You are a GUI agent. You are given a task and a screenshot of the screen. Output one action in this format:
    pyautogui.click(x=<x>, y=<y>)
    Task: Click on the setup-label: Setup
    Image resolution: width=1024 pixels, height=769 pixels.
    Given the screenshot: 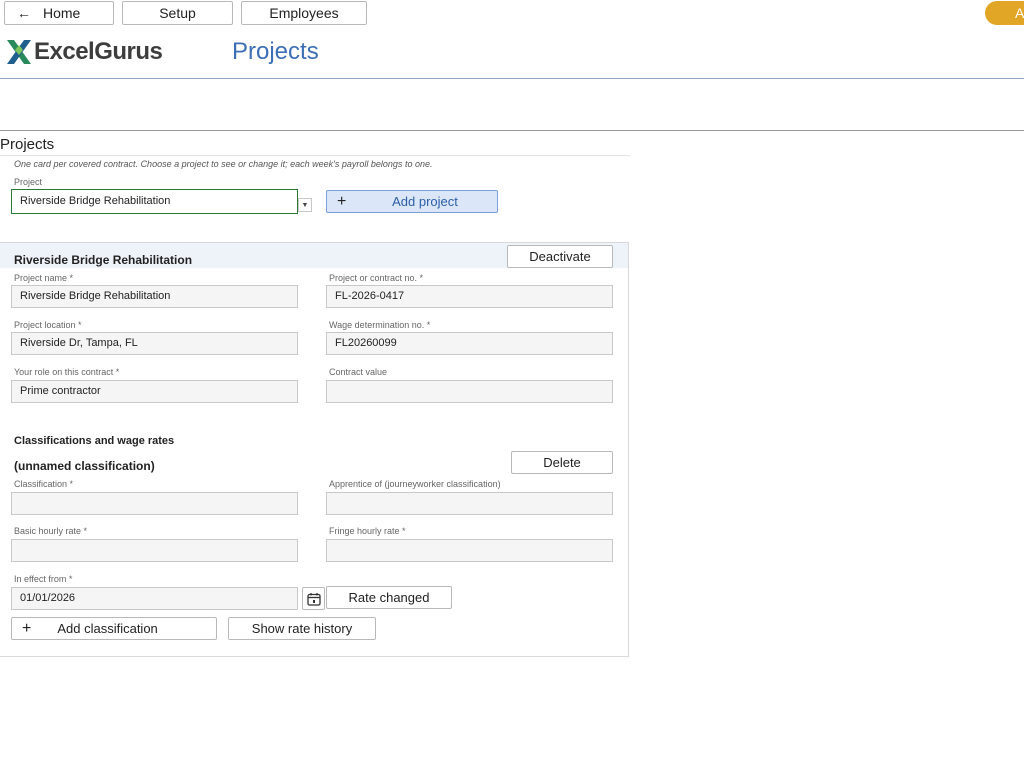 What is the action you would take?
    pyautogui.click(x=177, y=13)
    